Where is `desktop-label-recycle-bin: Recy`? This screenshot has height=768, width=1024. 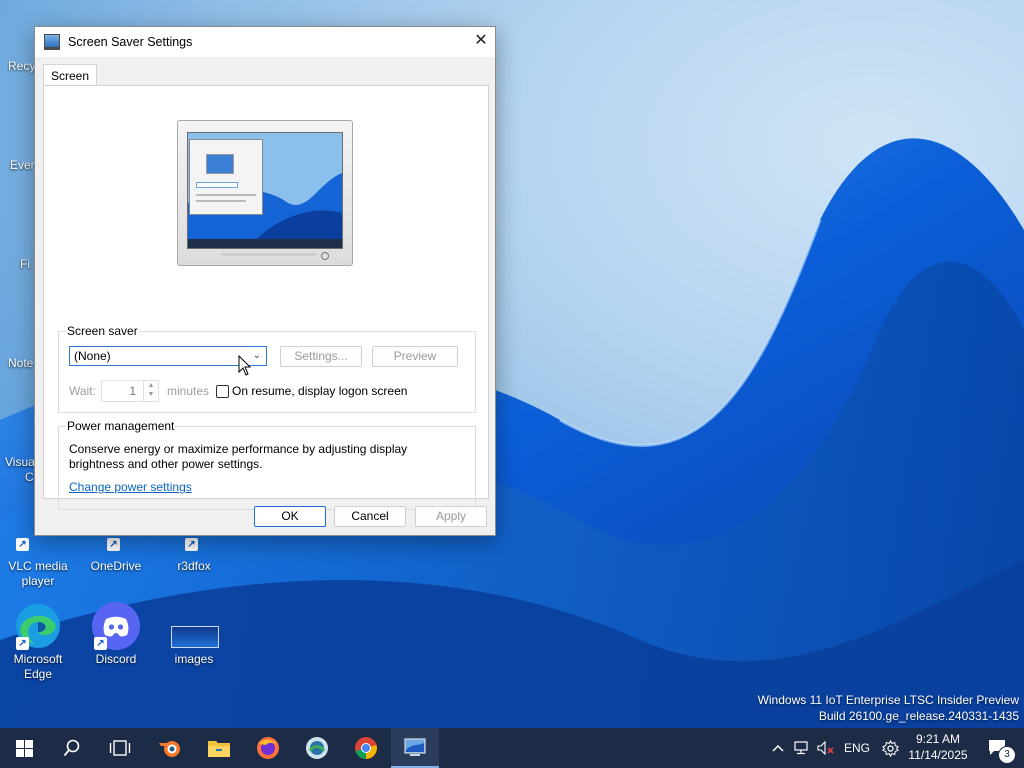
desktop-label-recycle-bin: Recy is located at coordinates (21, 66).